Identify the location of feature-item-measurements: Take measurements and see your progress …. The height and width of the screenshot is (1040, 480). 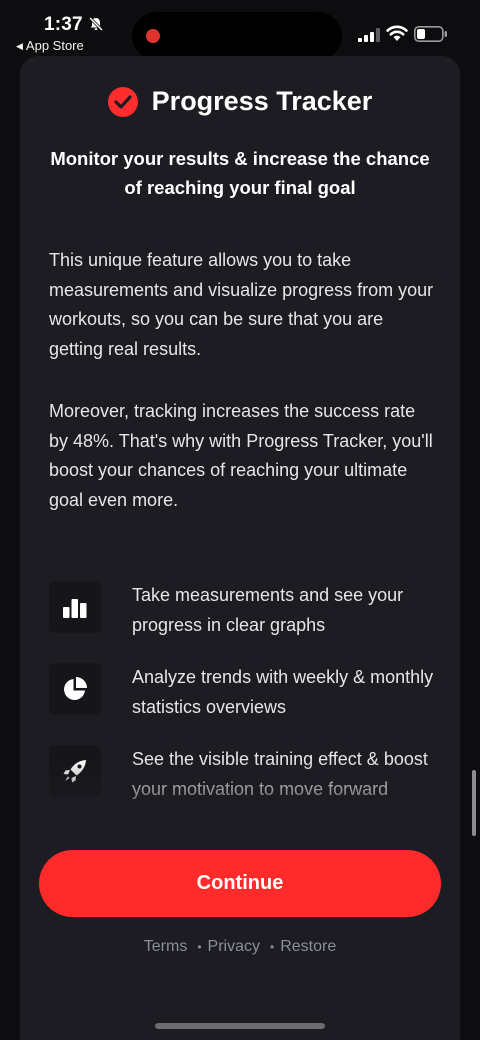
(244, 610).